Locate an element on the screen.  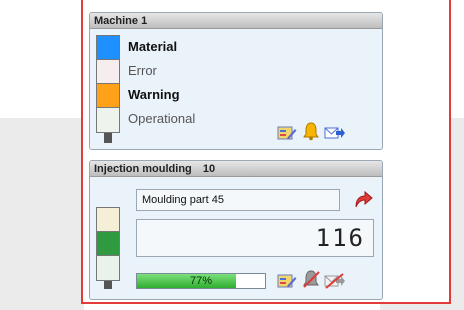
production-progress-label: 77% is located at coordinates (201, 281).